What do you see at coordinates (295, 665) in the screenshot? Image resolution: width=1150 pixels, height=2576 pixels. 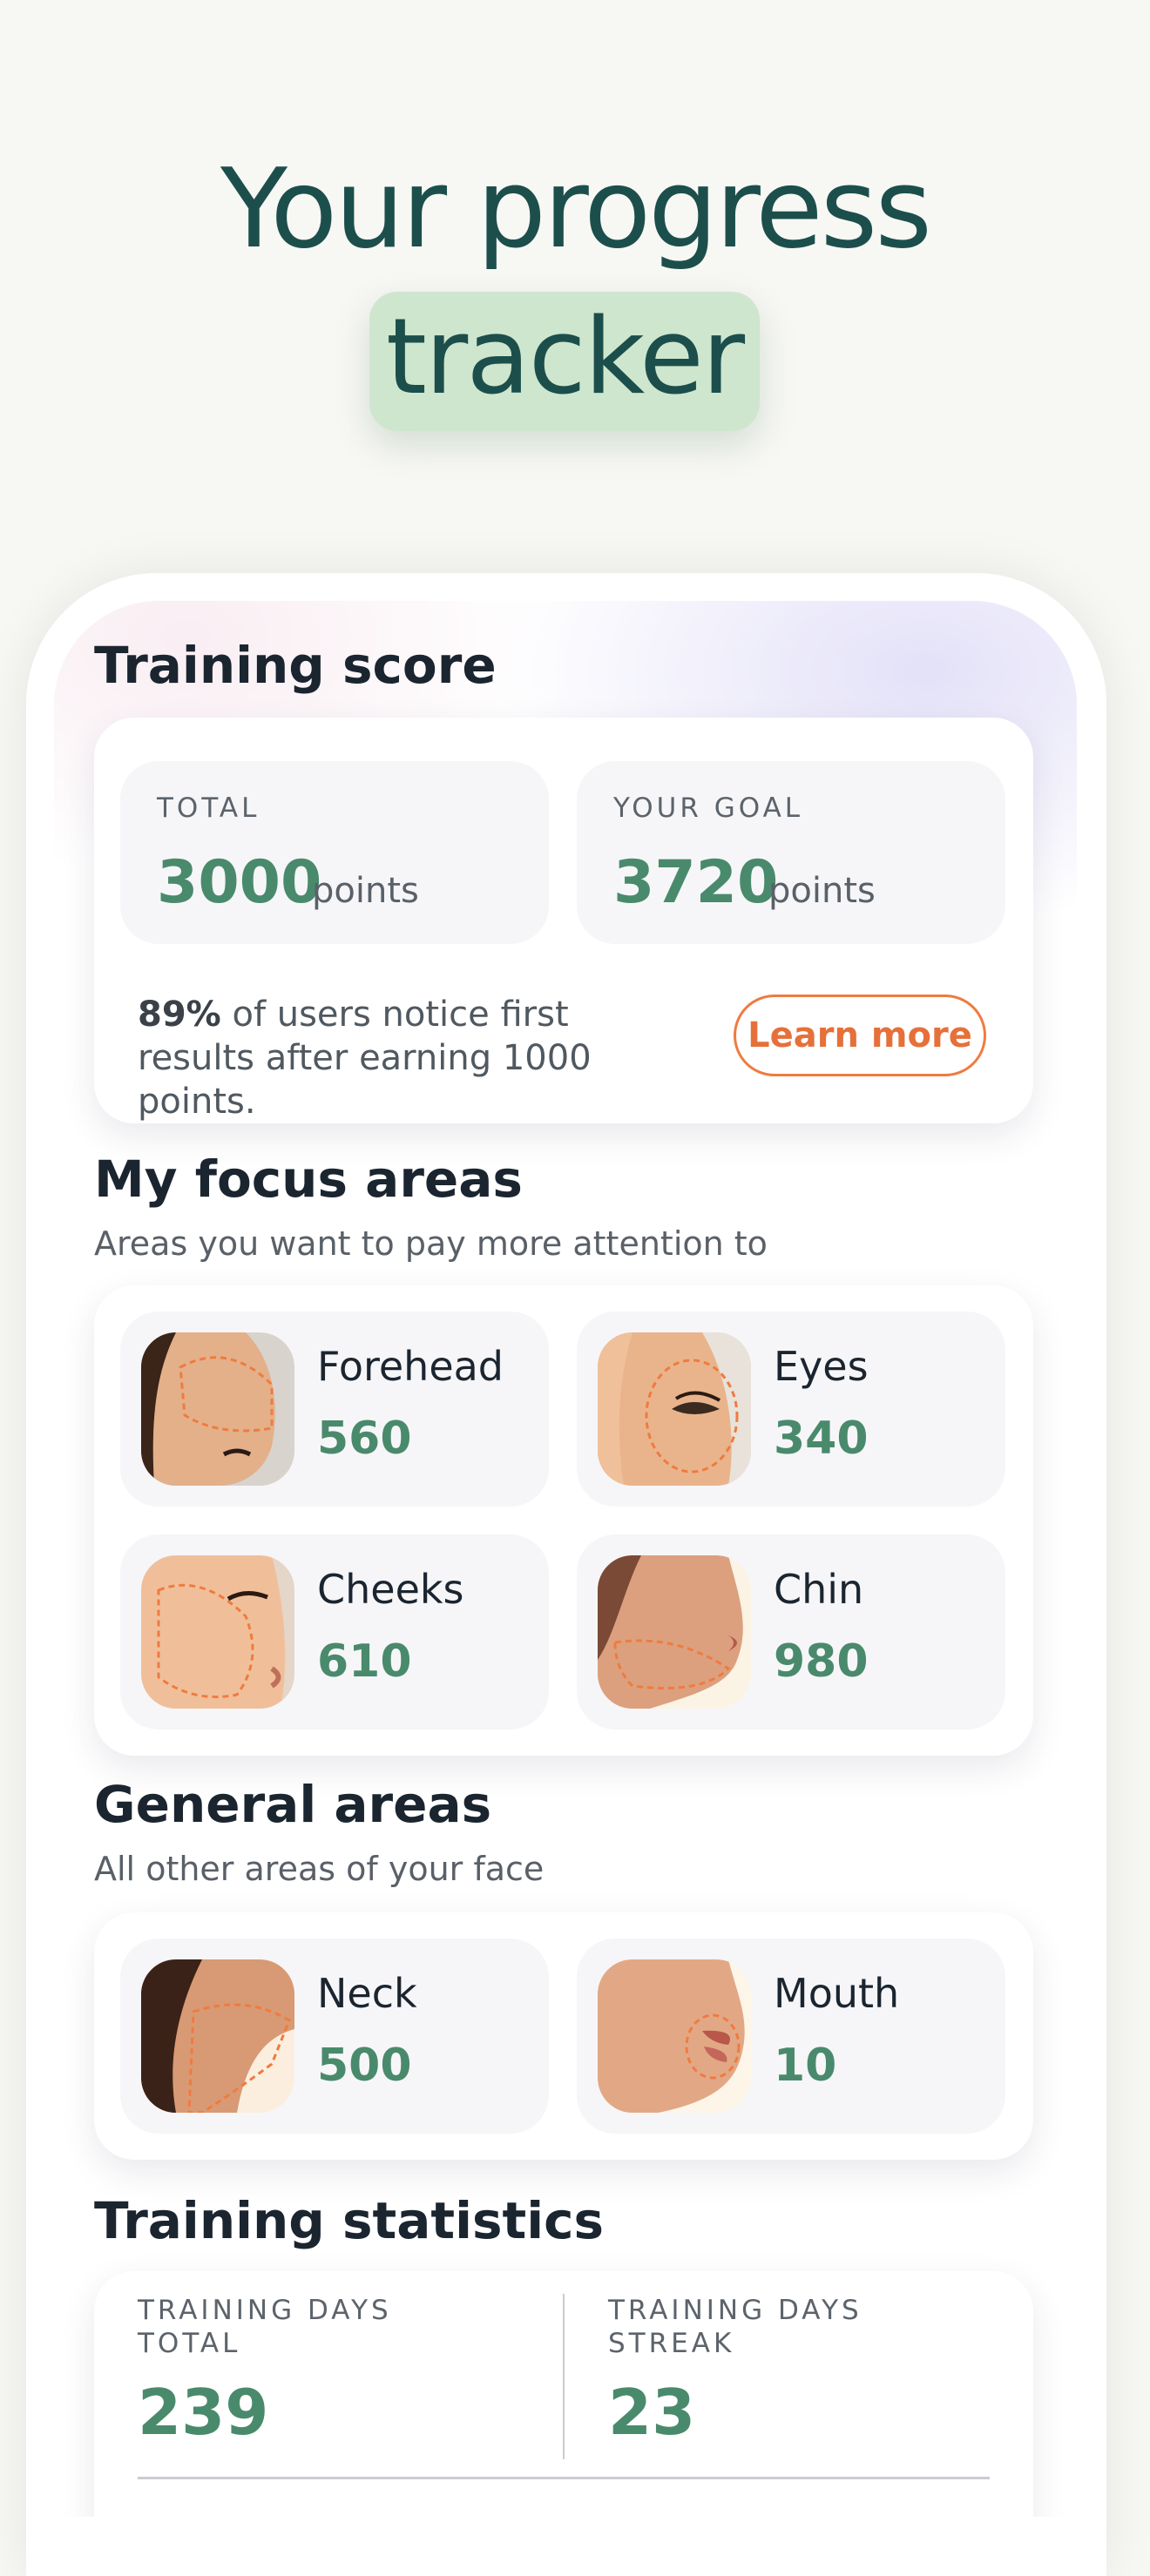 I see `training-score-title: Training score` at bounding box center [295, 665].